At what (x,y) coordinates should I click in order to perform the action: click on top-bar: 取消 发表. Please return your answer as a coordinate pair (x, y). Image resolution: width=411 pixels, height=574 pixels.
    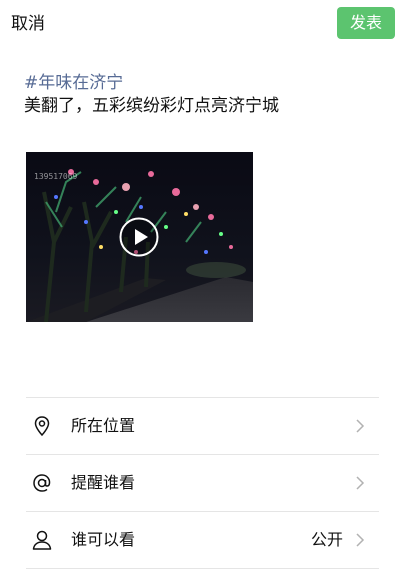
    Looking at the image, I should click on (205, 24).